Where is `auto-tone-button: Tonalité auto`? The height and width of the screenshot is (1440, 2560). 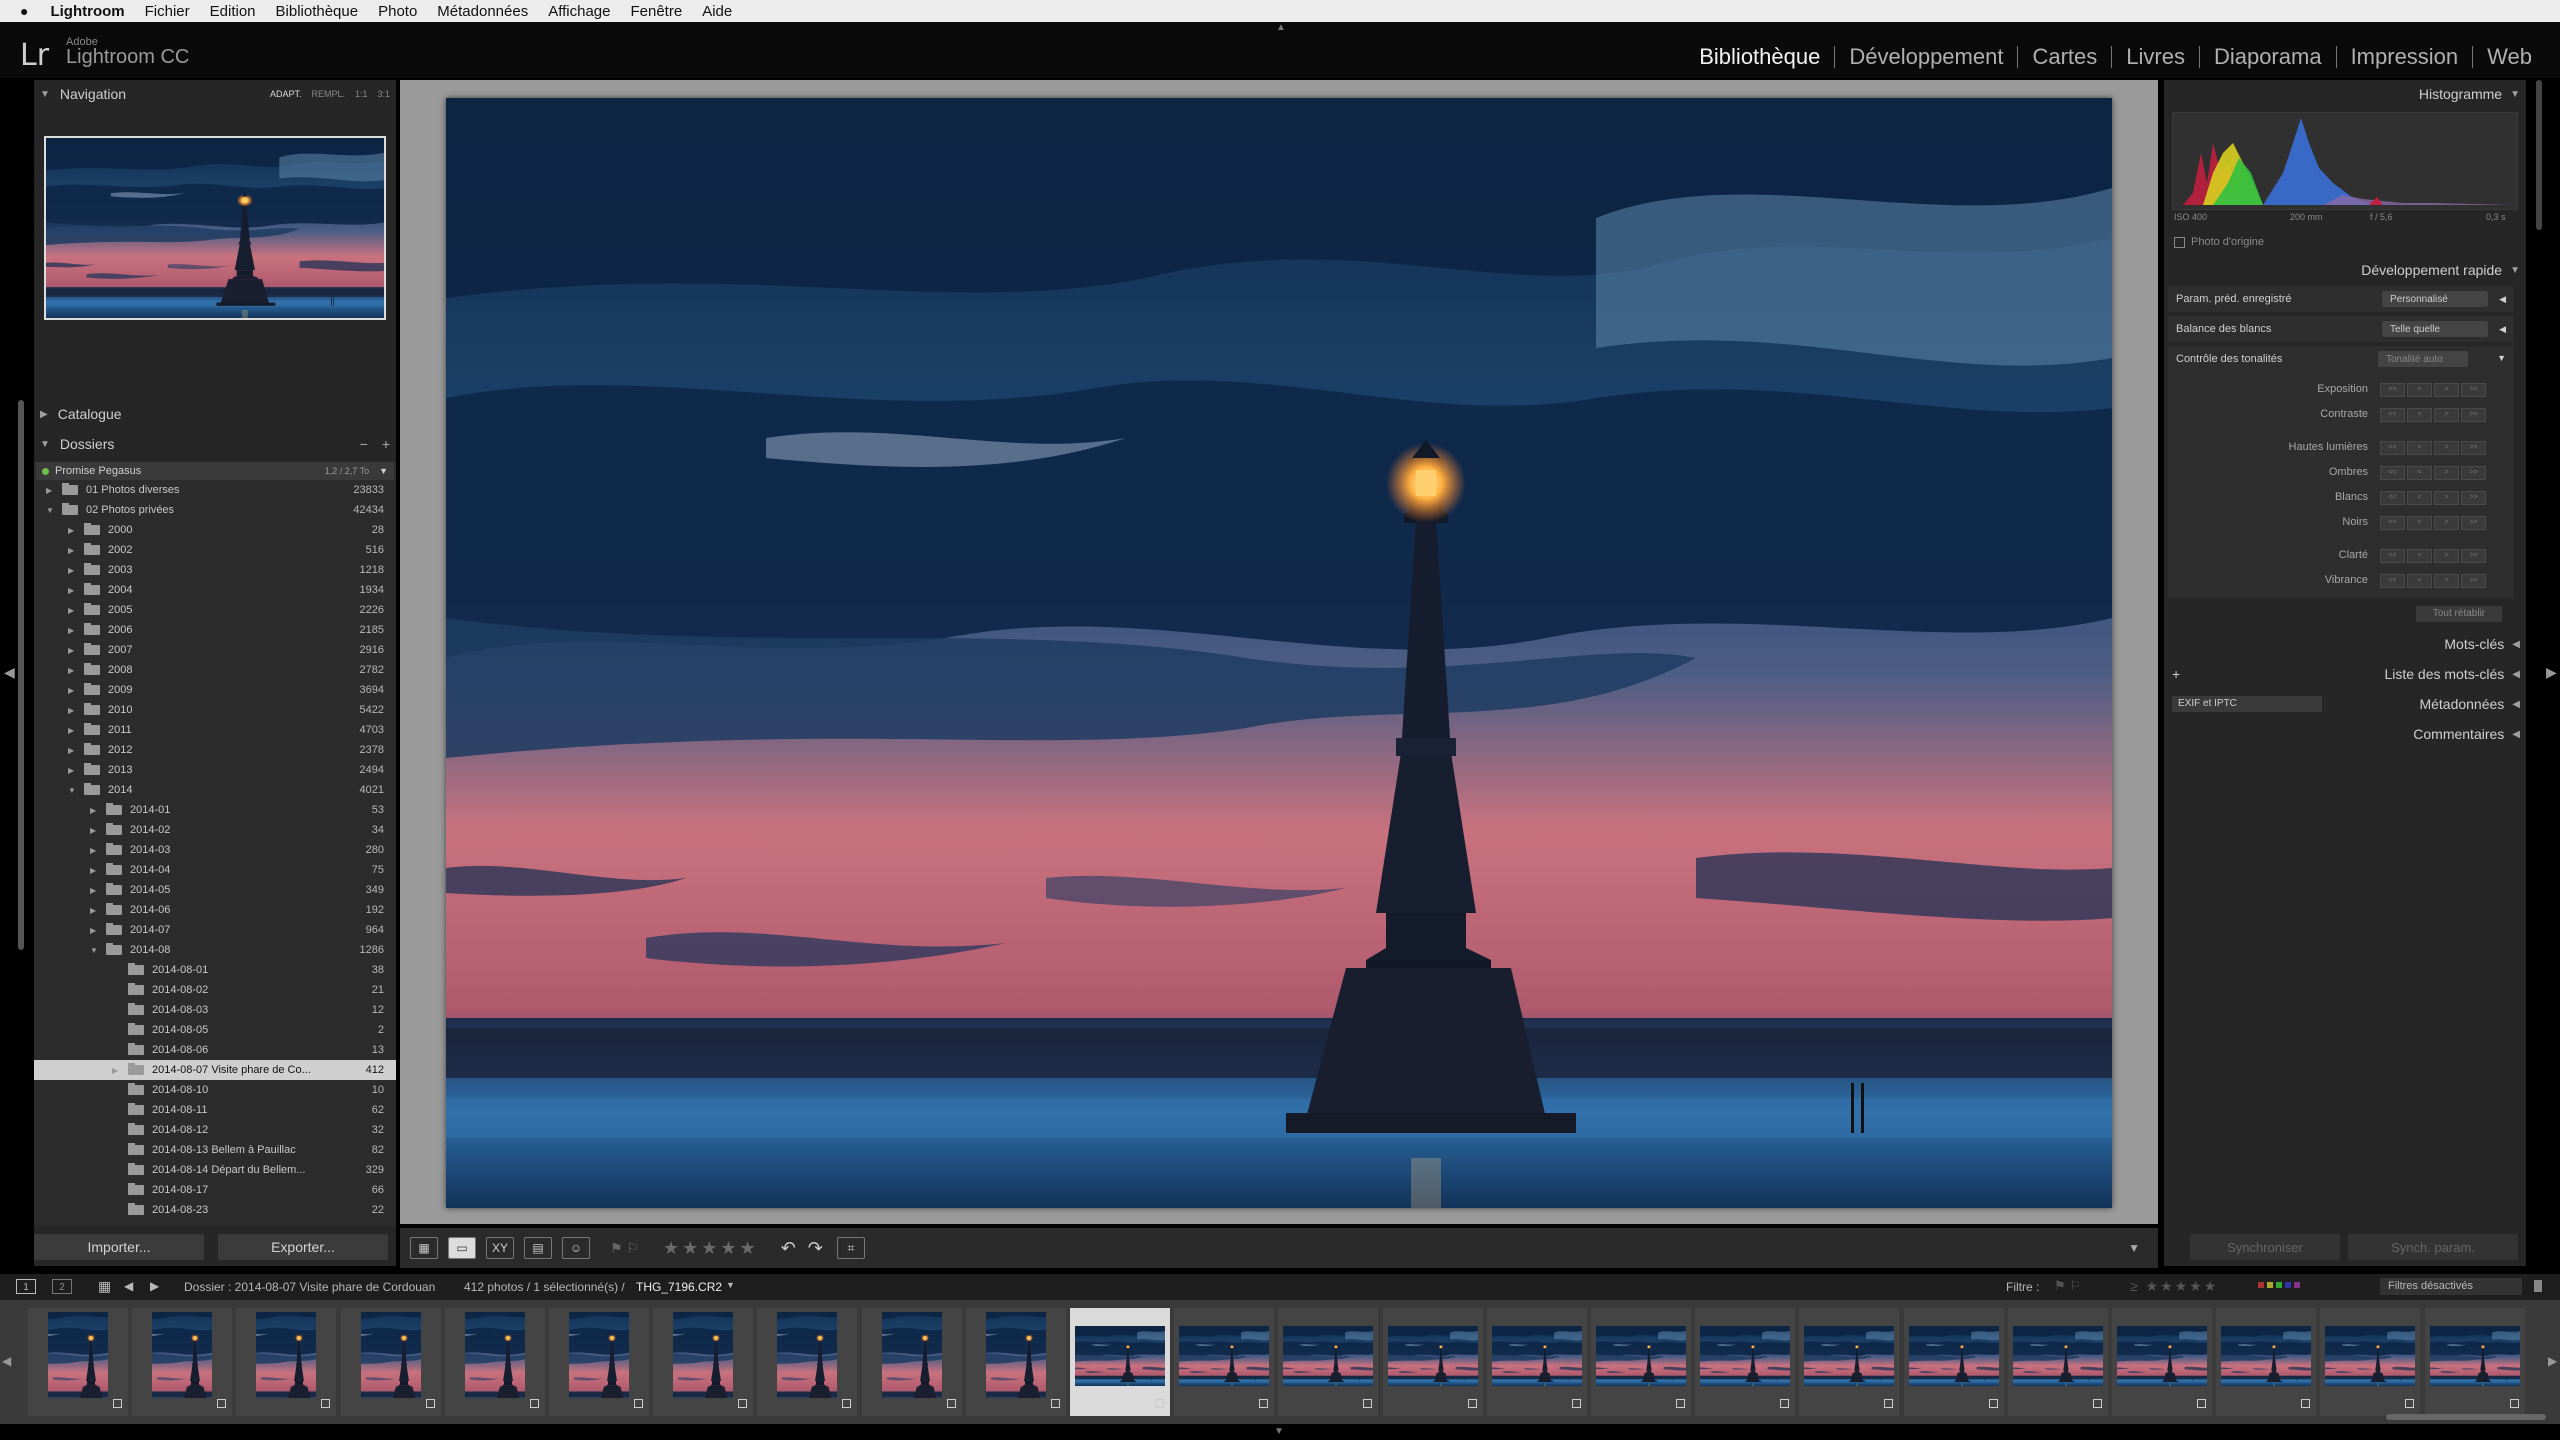 auto-tone-button: Tonalité auto is located at coordinates (2423, 359).